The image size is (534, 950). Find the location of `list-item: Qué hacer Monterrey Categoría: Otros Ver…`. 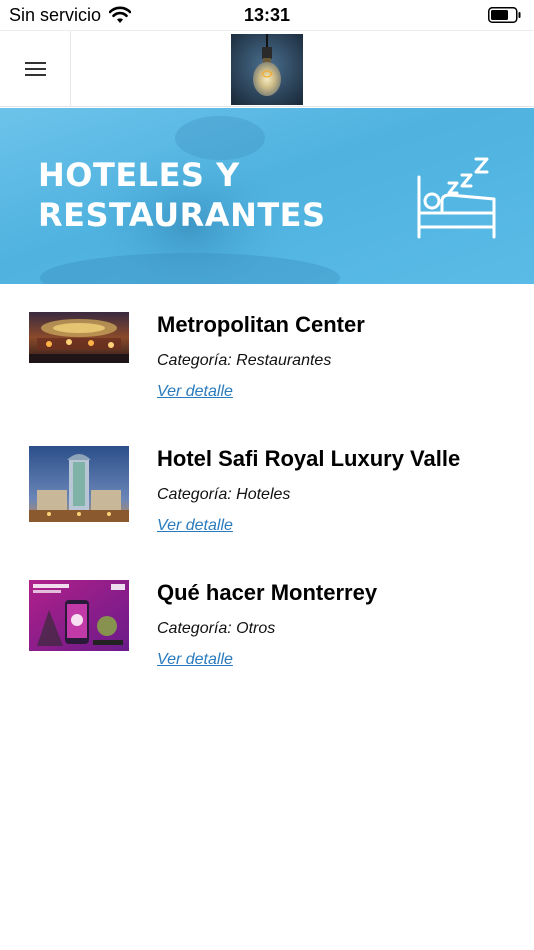

list-item: Qué hacer Monterrey Categoría: Otros Ver… is located at coordinates (267, 640).